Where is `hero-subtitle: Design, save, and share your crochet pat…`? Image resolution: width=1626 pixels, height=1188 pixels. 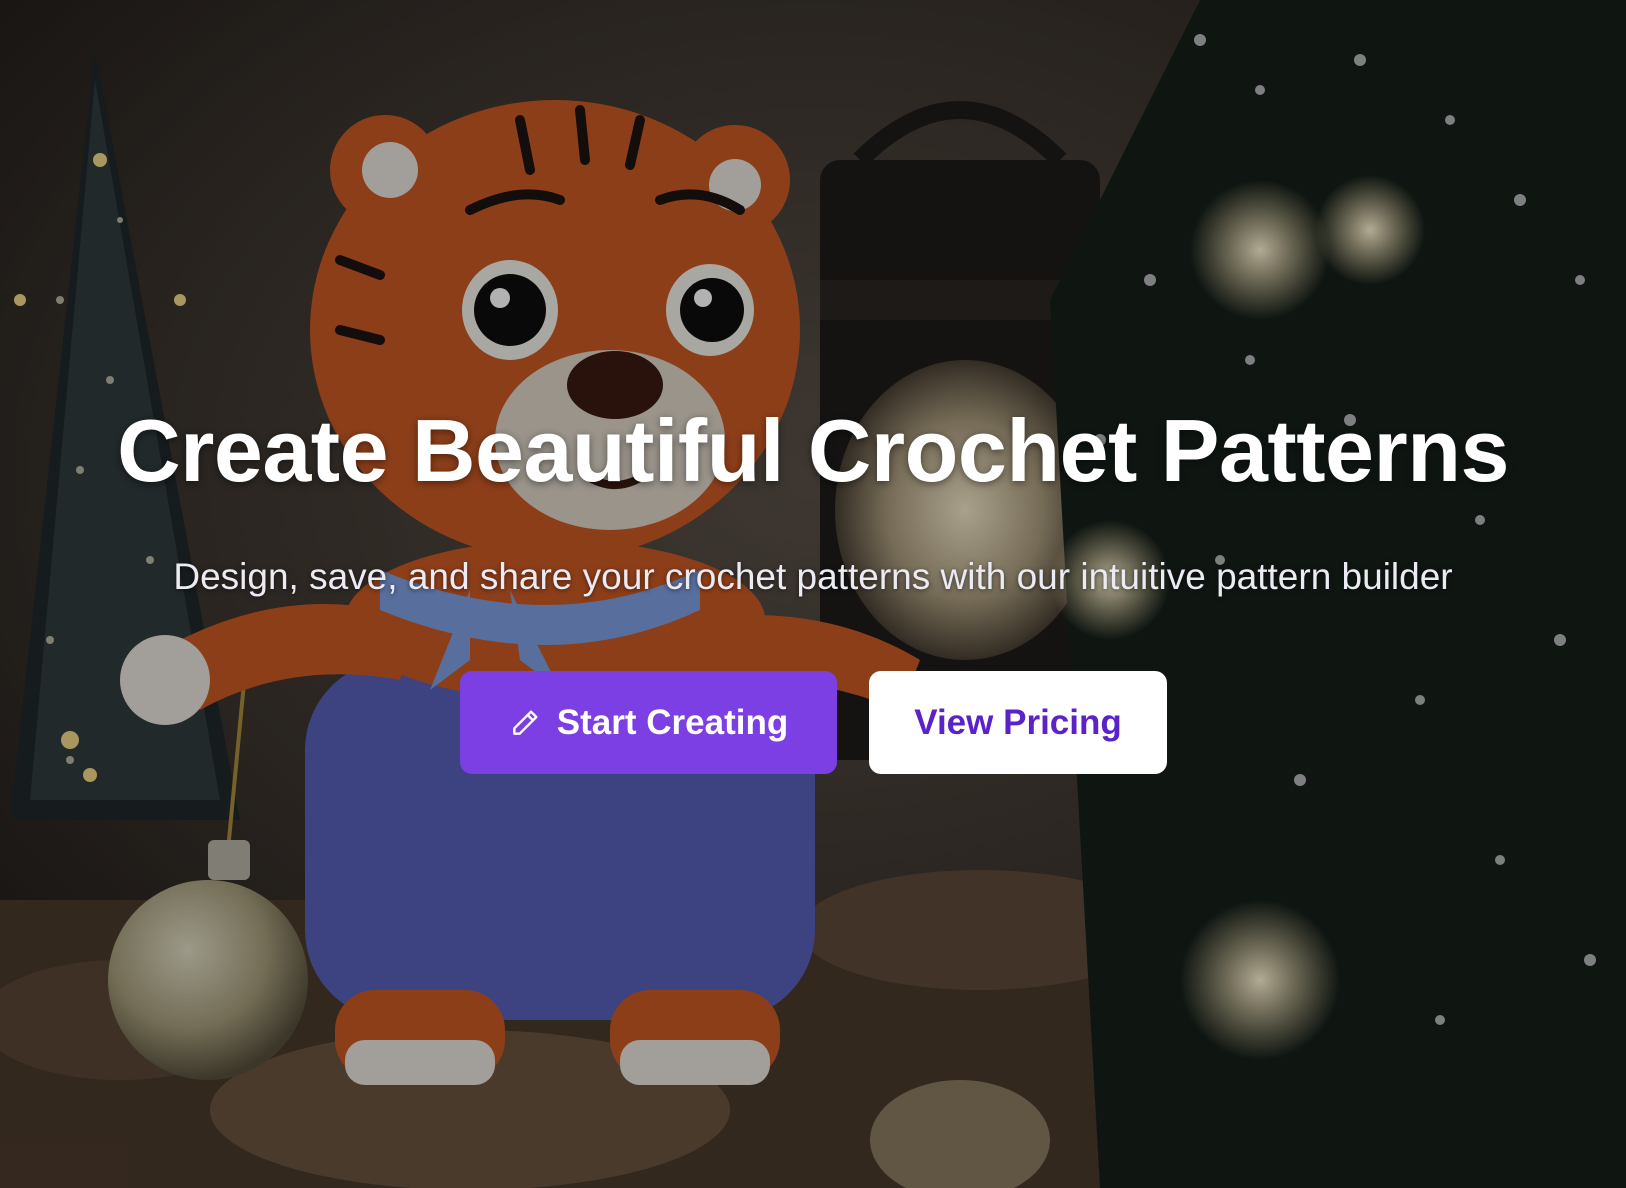 hero-subtitle: Design, save, and share your crochet pat… is located at coordinates (813, 576).